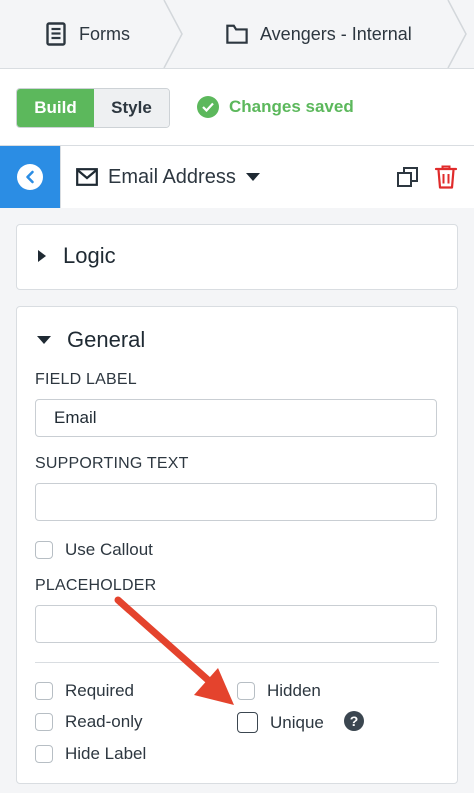  Describe the element at coordinates (86, 379) in the screenshot. I see `field-label-label: FIELD LABEL` at that location.